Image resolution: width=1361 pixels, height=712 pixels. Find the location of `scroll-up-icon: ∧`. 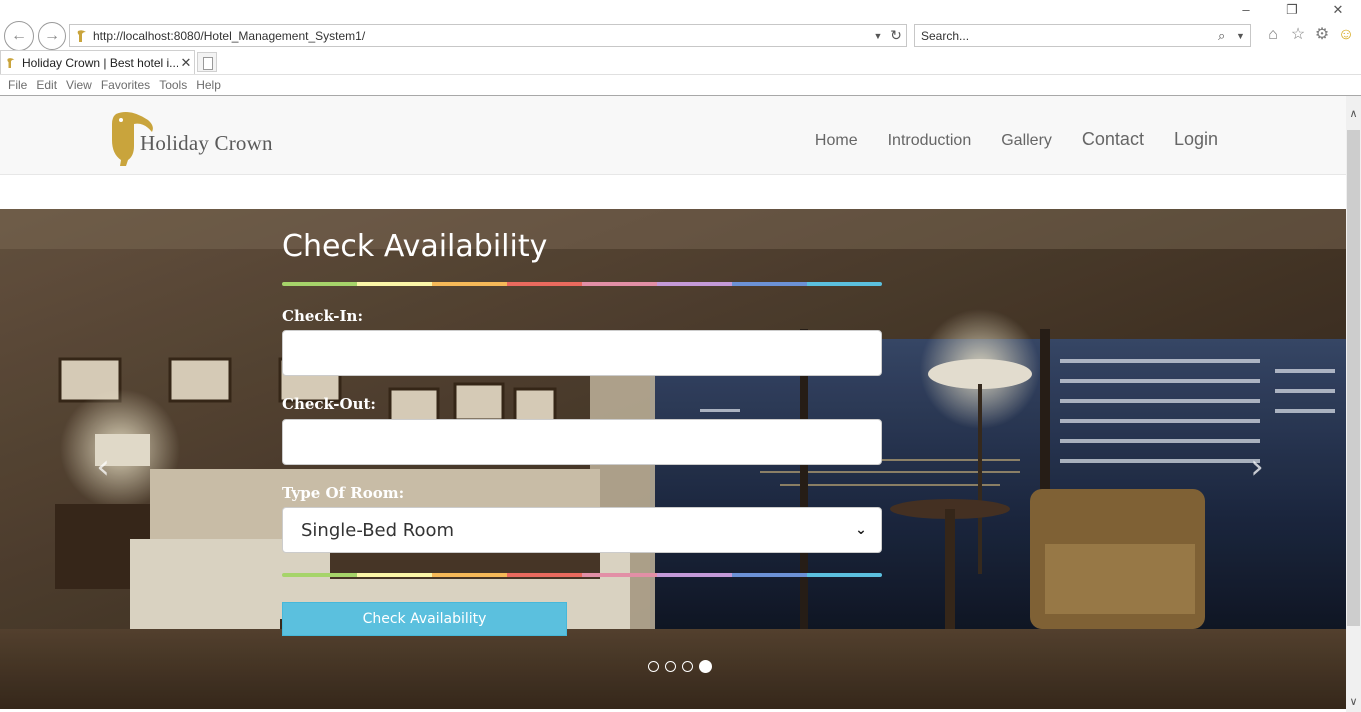

scroll-up-icon: ∧ is located at coordinates (1353, 114).